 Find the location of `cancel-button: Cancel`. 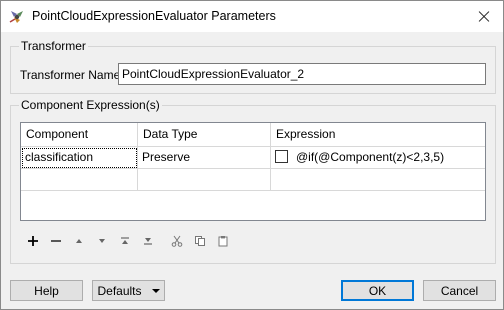

cancel-button: Cancel is located at coordinates (459, 290).